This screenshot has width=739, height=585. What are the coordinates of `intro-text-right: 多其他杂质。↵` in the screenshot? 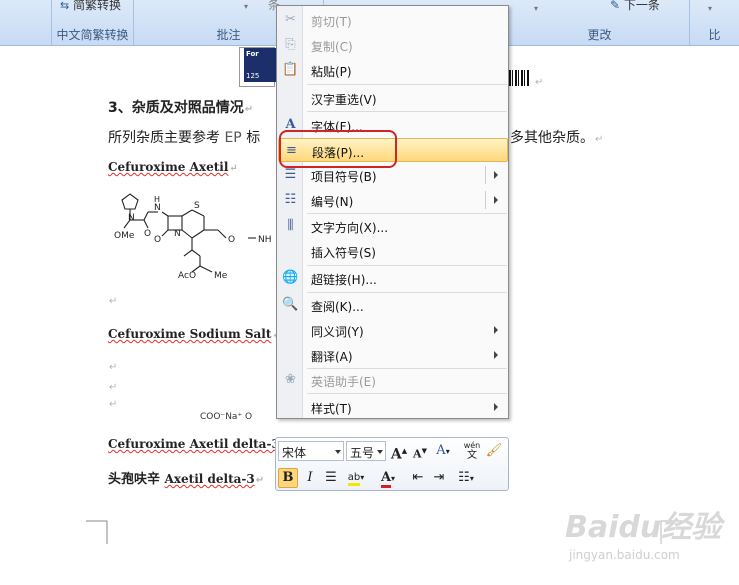 It's located at (556, 137).